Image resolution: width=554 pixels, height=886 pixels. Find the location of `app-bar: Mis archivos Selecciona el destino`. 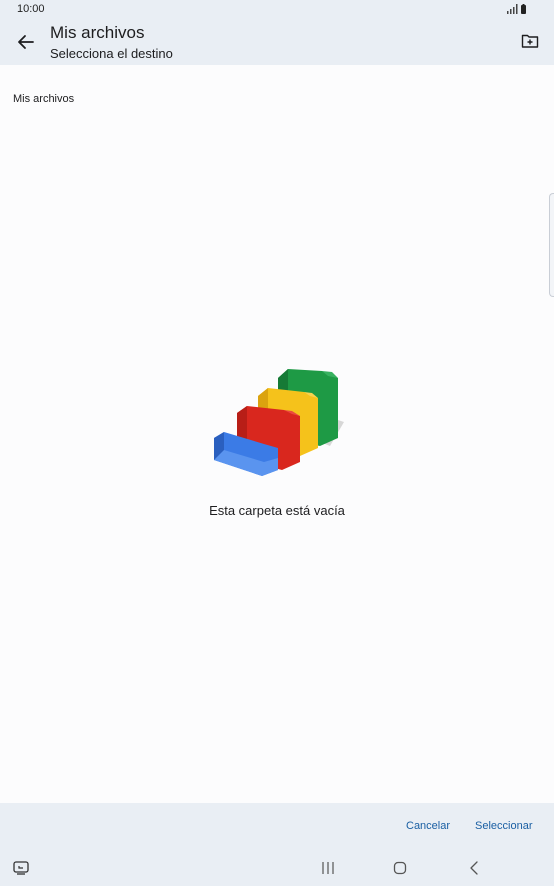

app-bar: Mis archivos Selecciona el destino is located at coordinates (277, 41).